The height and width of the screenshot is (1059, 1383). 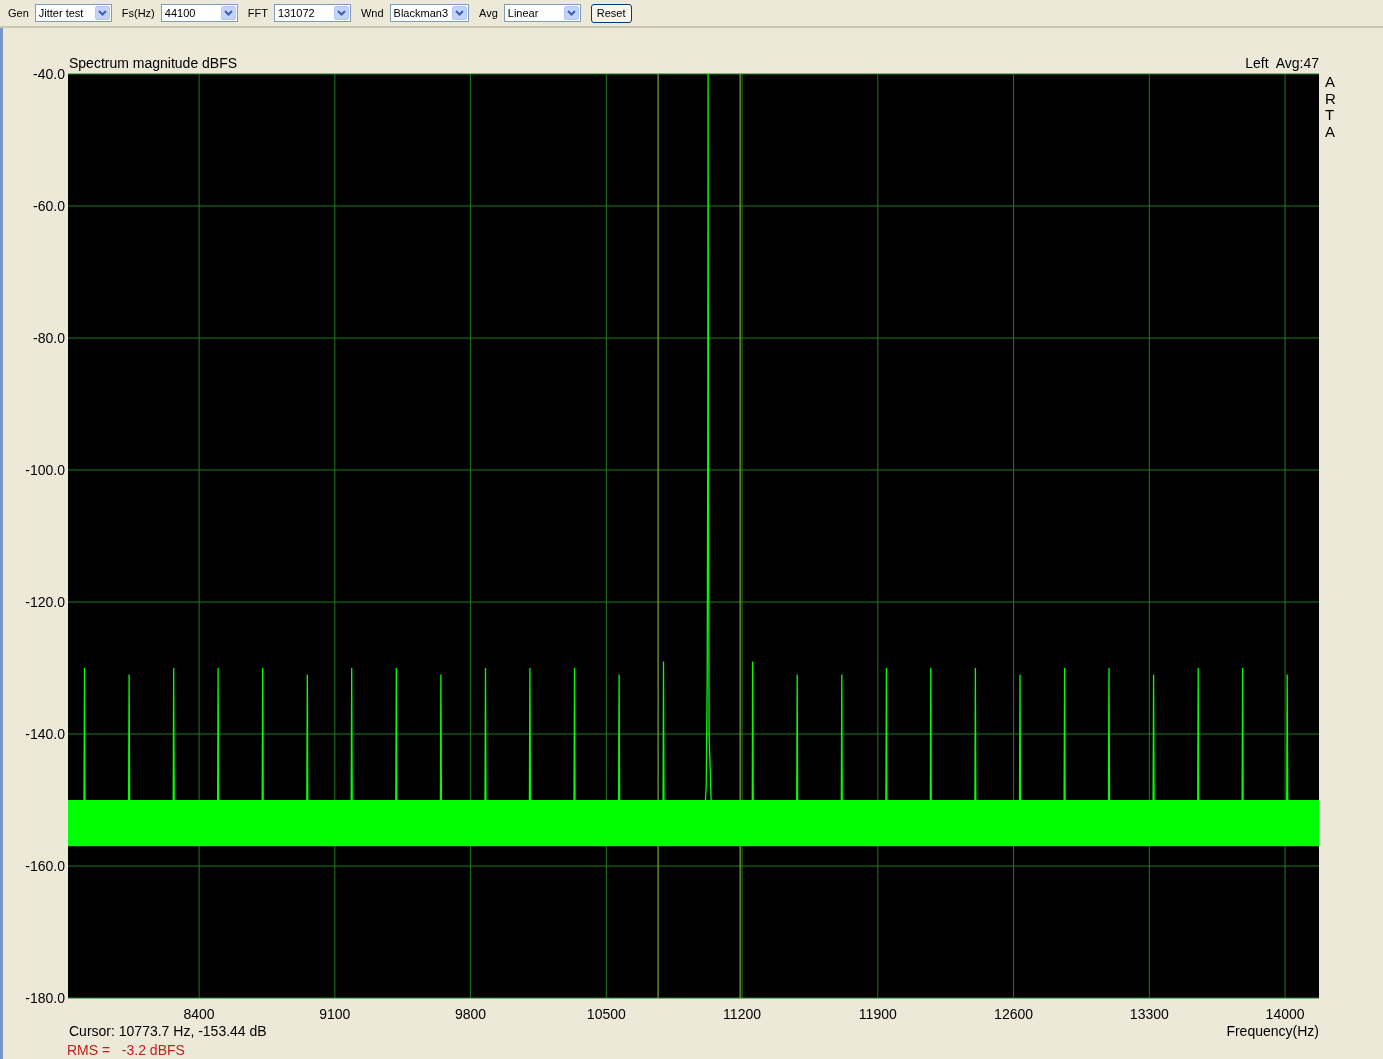 I want to click on chart-title: Spectrum magnitude dBFS, so click(x=153, y=63).